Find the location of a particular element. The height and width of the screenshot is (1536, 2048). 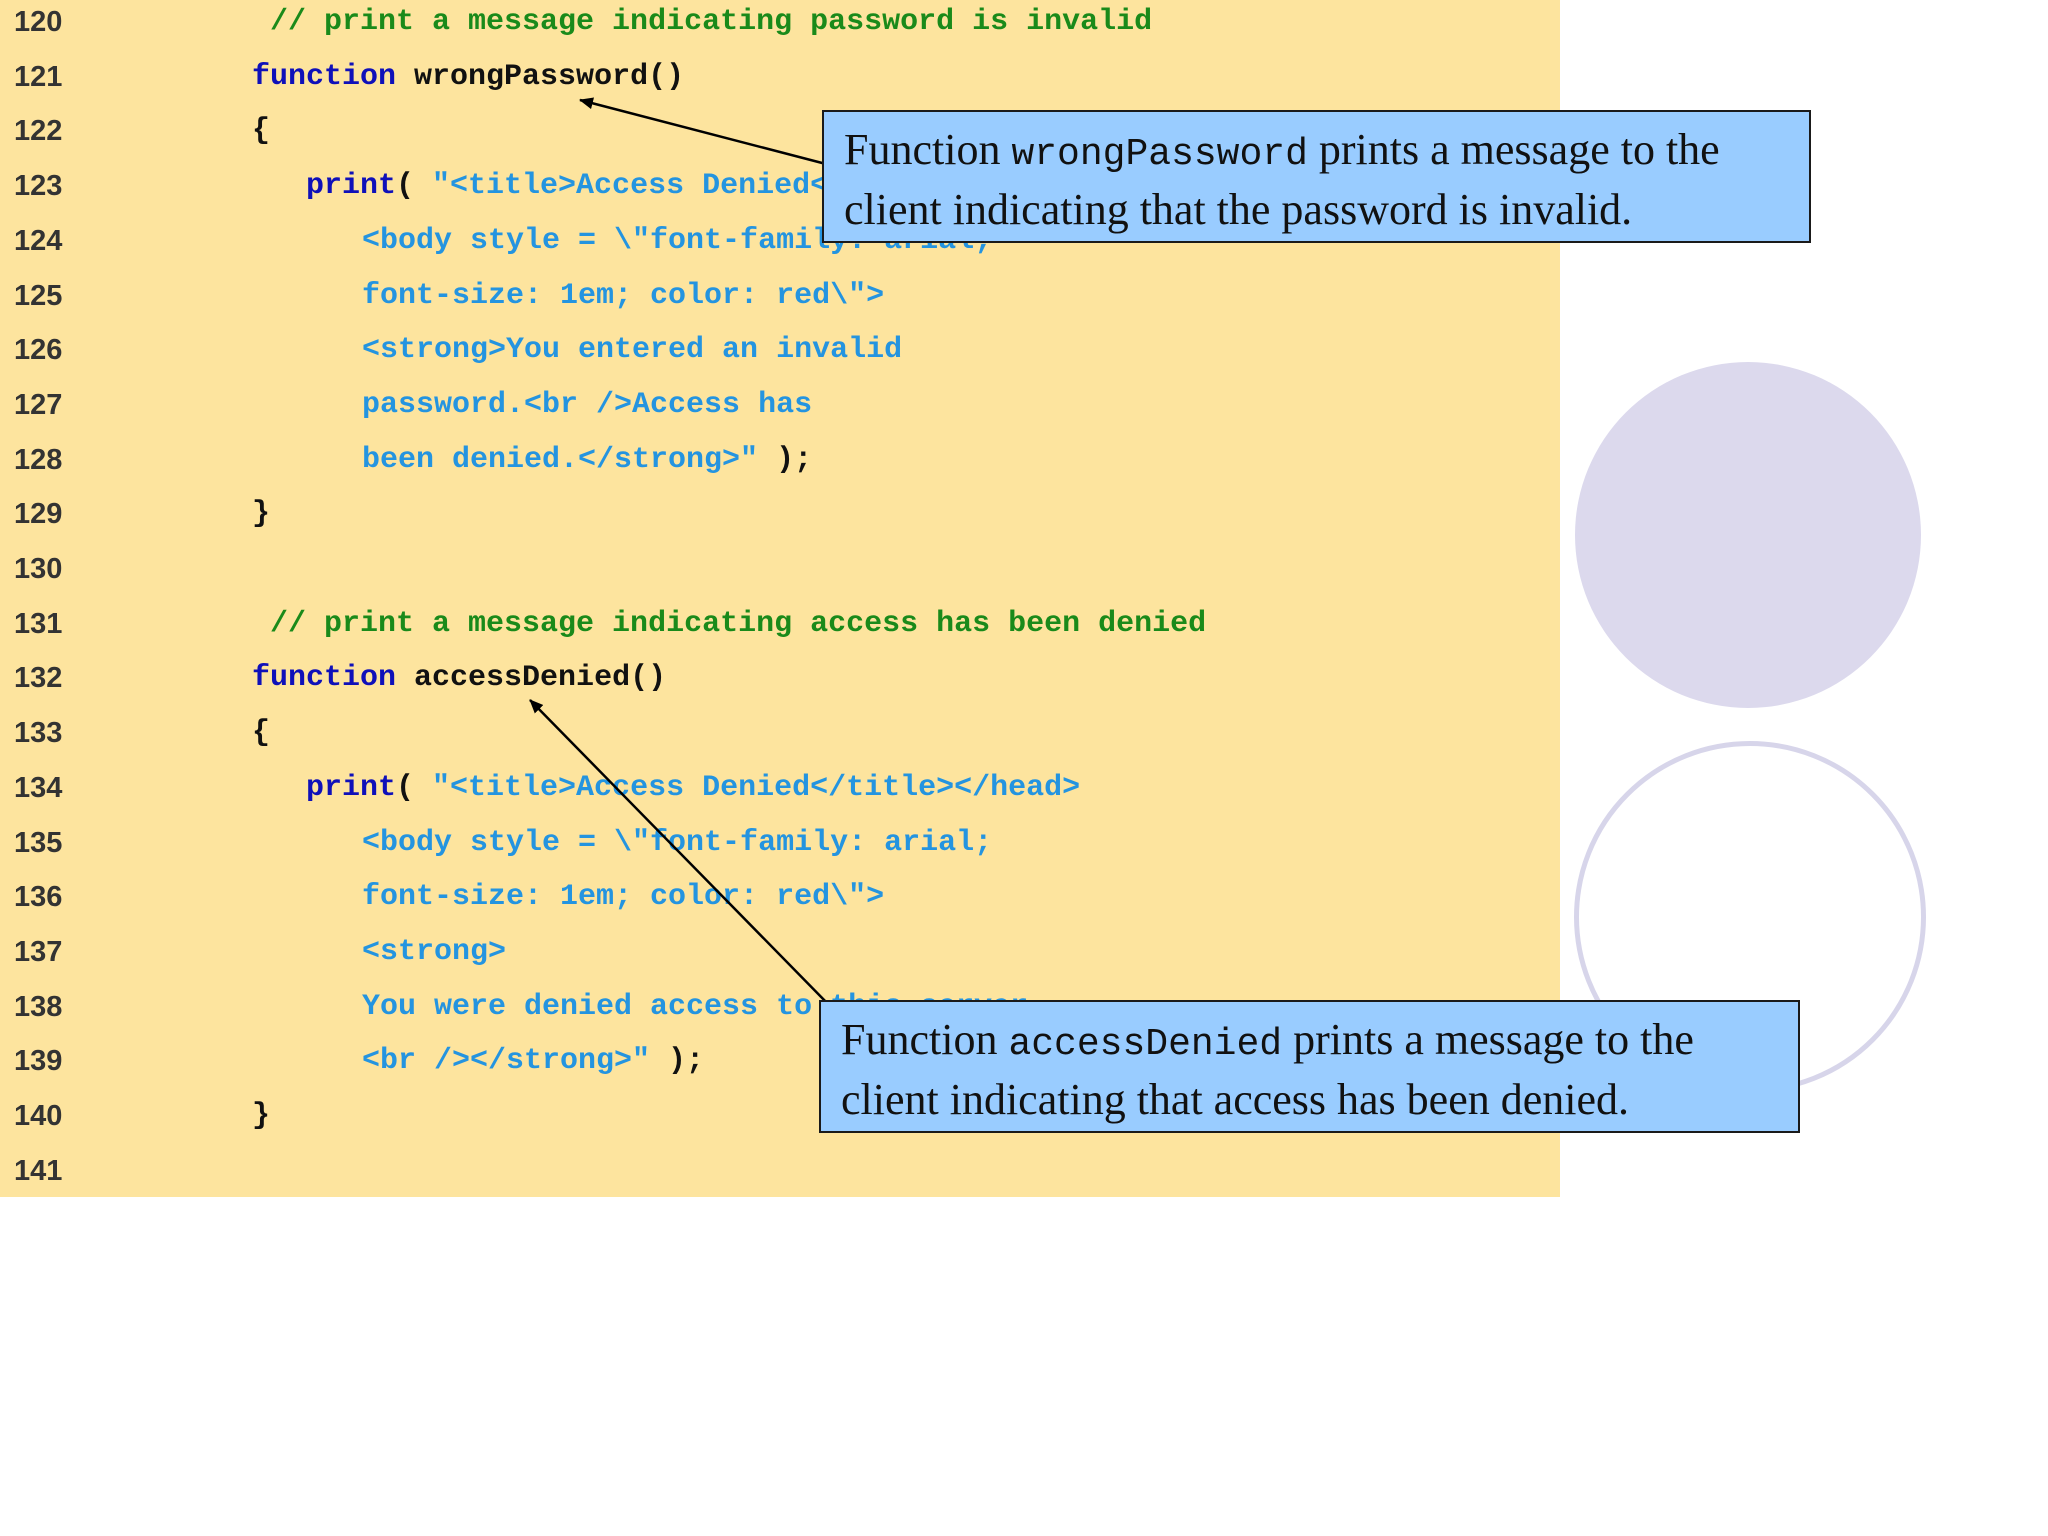

code-text: <strong> is located at coordinates (434, 952).